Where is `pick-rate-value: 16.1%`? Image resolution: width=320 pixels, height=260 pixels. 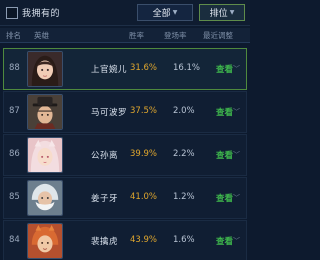 pick-rate-value: 16.1% is located at coordinates (187, 68).